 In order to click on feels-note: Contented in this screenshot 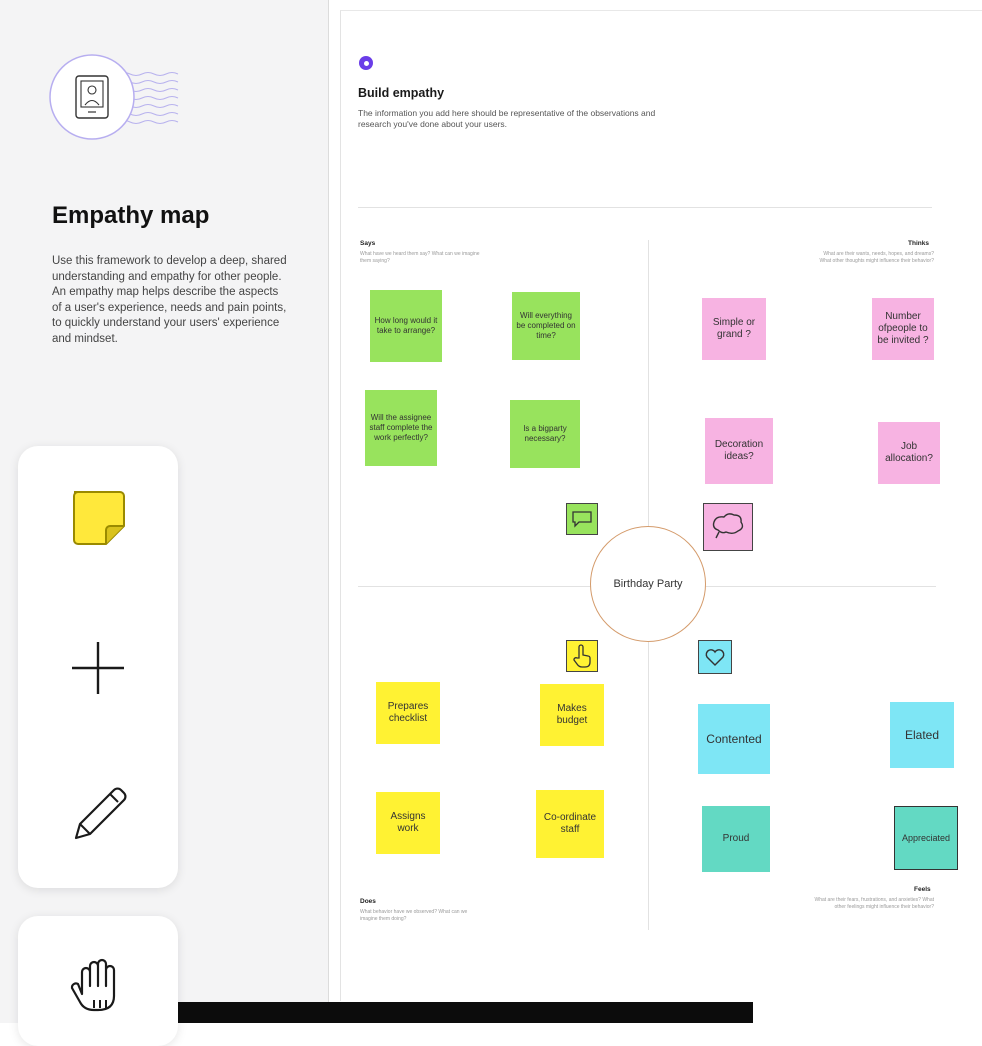, I will do `click(734, 739)`.